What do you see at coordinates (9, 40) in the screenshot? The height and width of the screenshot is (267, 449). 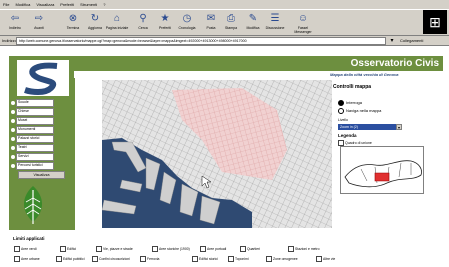 I see `address-label: Indirizzo` at bounding box center [9, 40].